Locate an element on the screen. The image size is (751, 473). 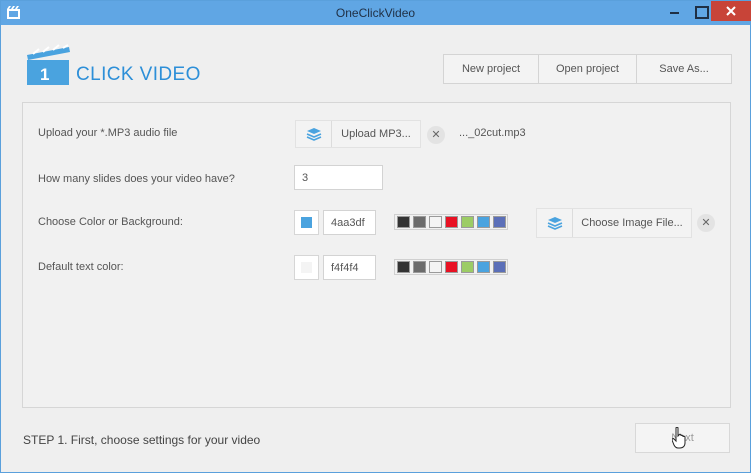
minimize-button is located at coordinates (675, 11).